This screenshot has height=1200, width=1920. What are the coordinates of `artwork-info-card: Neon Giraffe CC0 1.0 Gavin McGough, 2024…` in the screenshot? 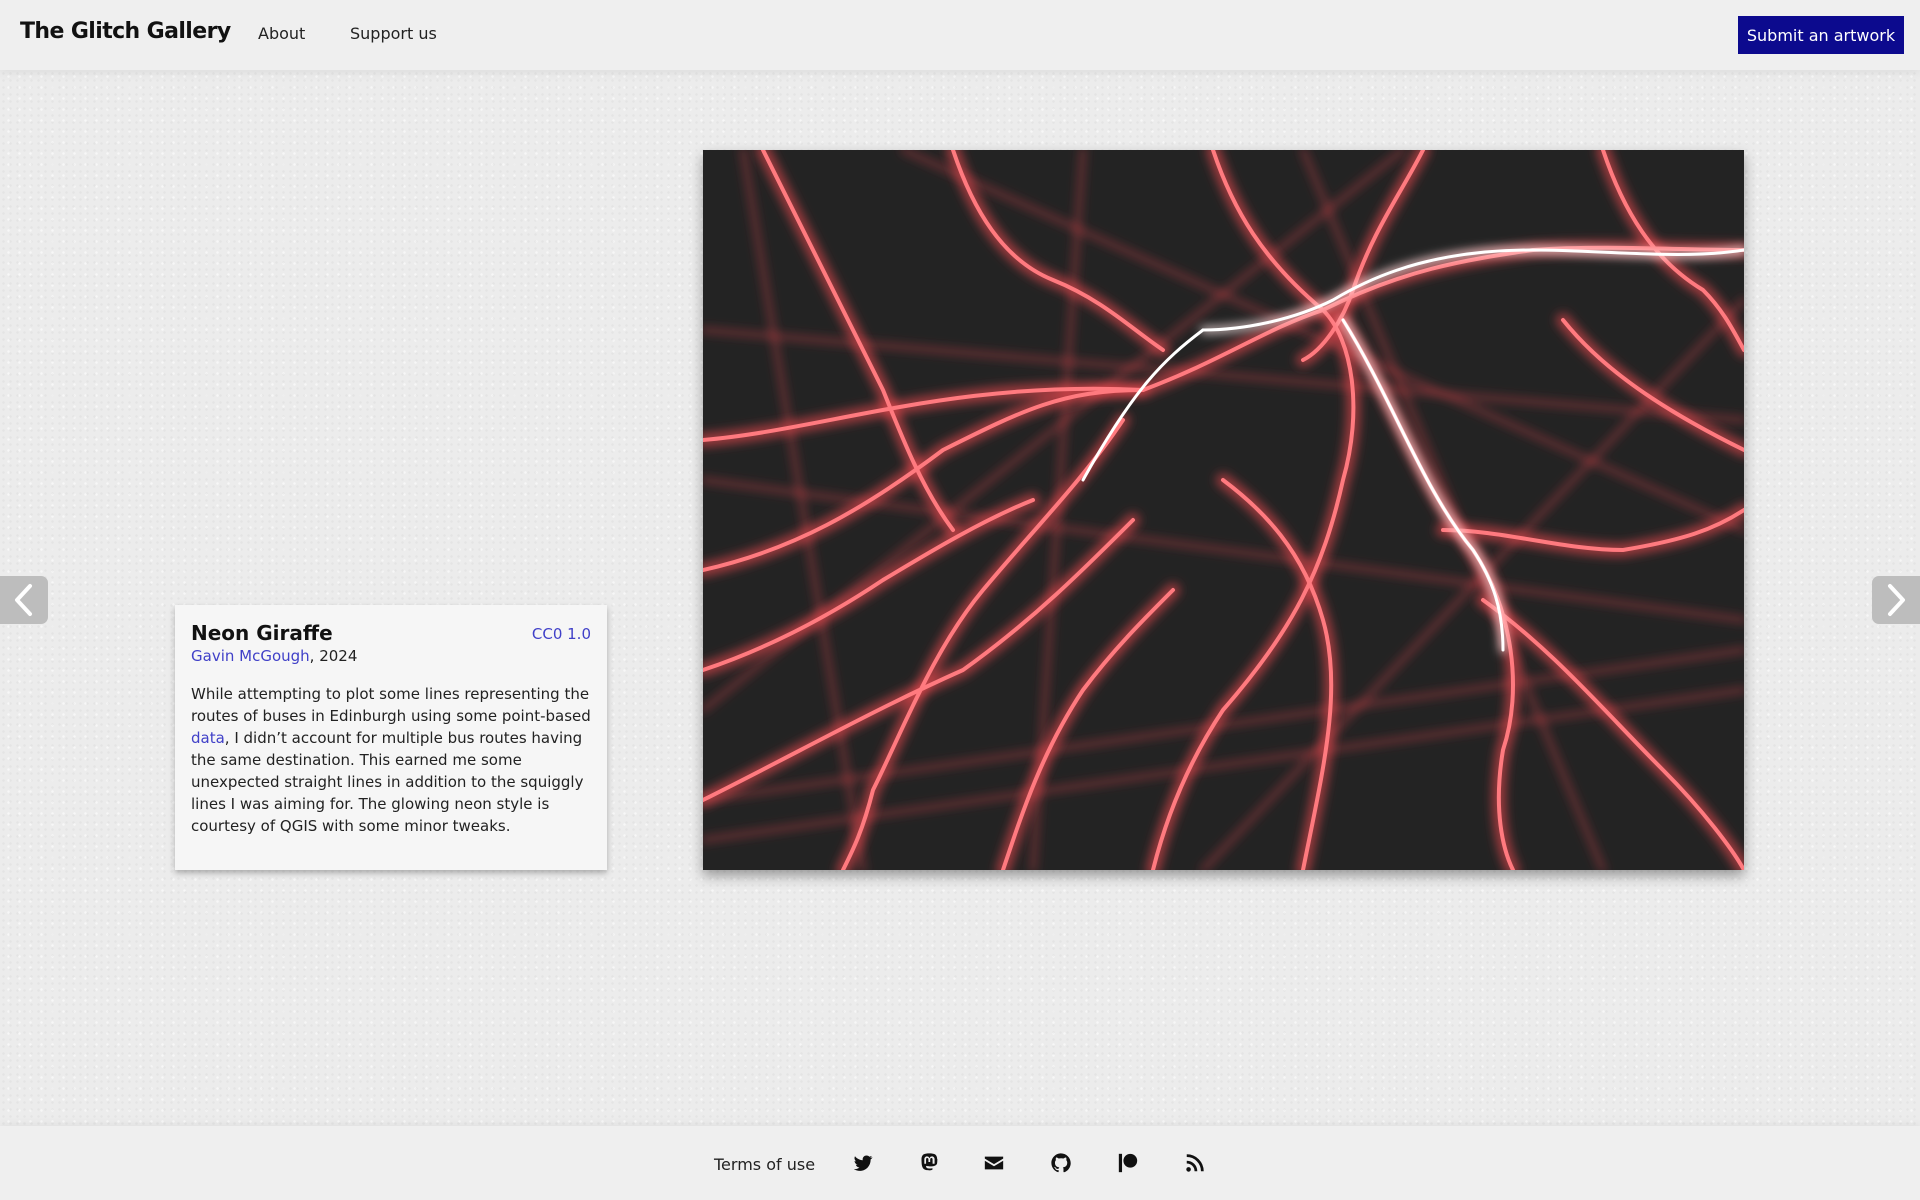 It's located at (391, 737).